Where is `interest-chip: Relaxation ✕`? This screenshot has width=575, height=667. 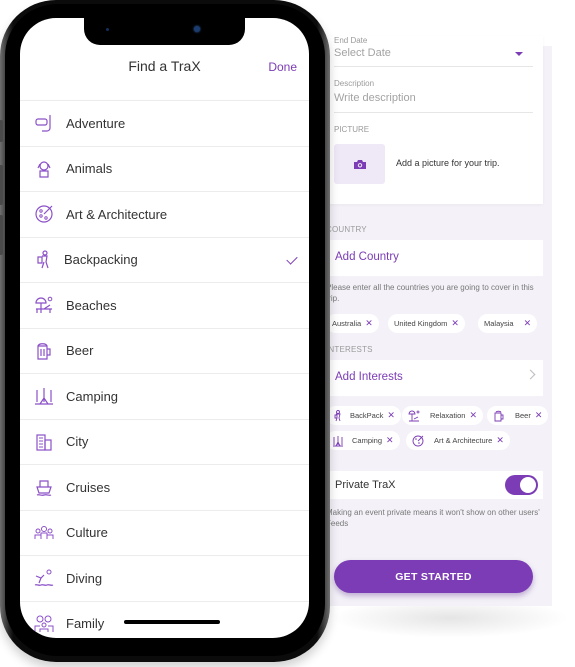
interest-chip: Relaxation ✕ is located at coordinates (442, 415).